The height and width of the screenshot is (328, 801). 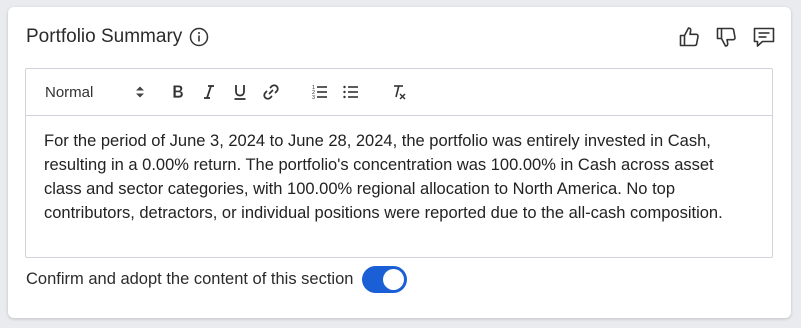 I want to click on link-button, so click(x=271, y=92).